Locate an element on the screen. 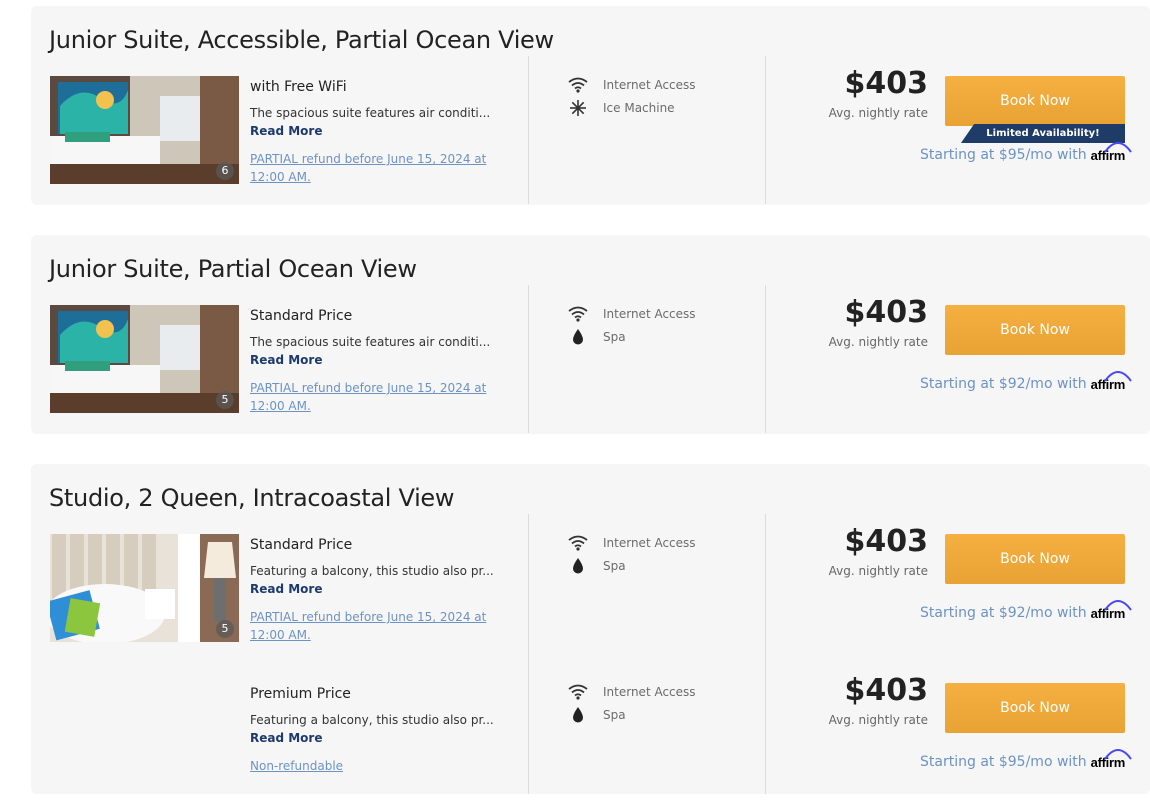 The image size is (1150, 811). limited-availability-badge: Limited Availability! is located at coordinates (1043, 133).